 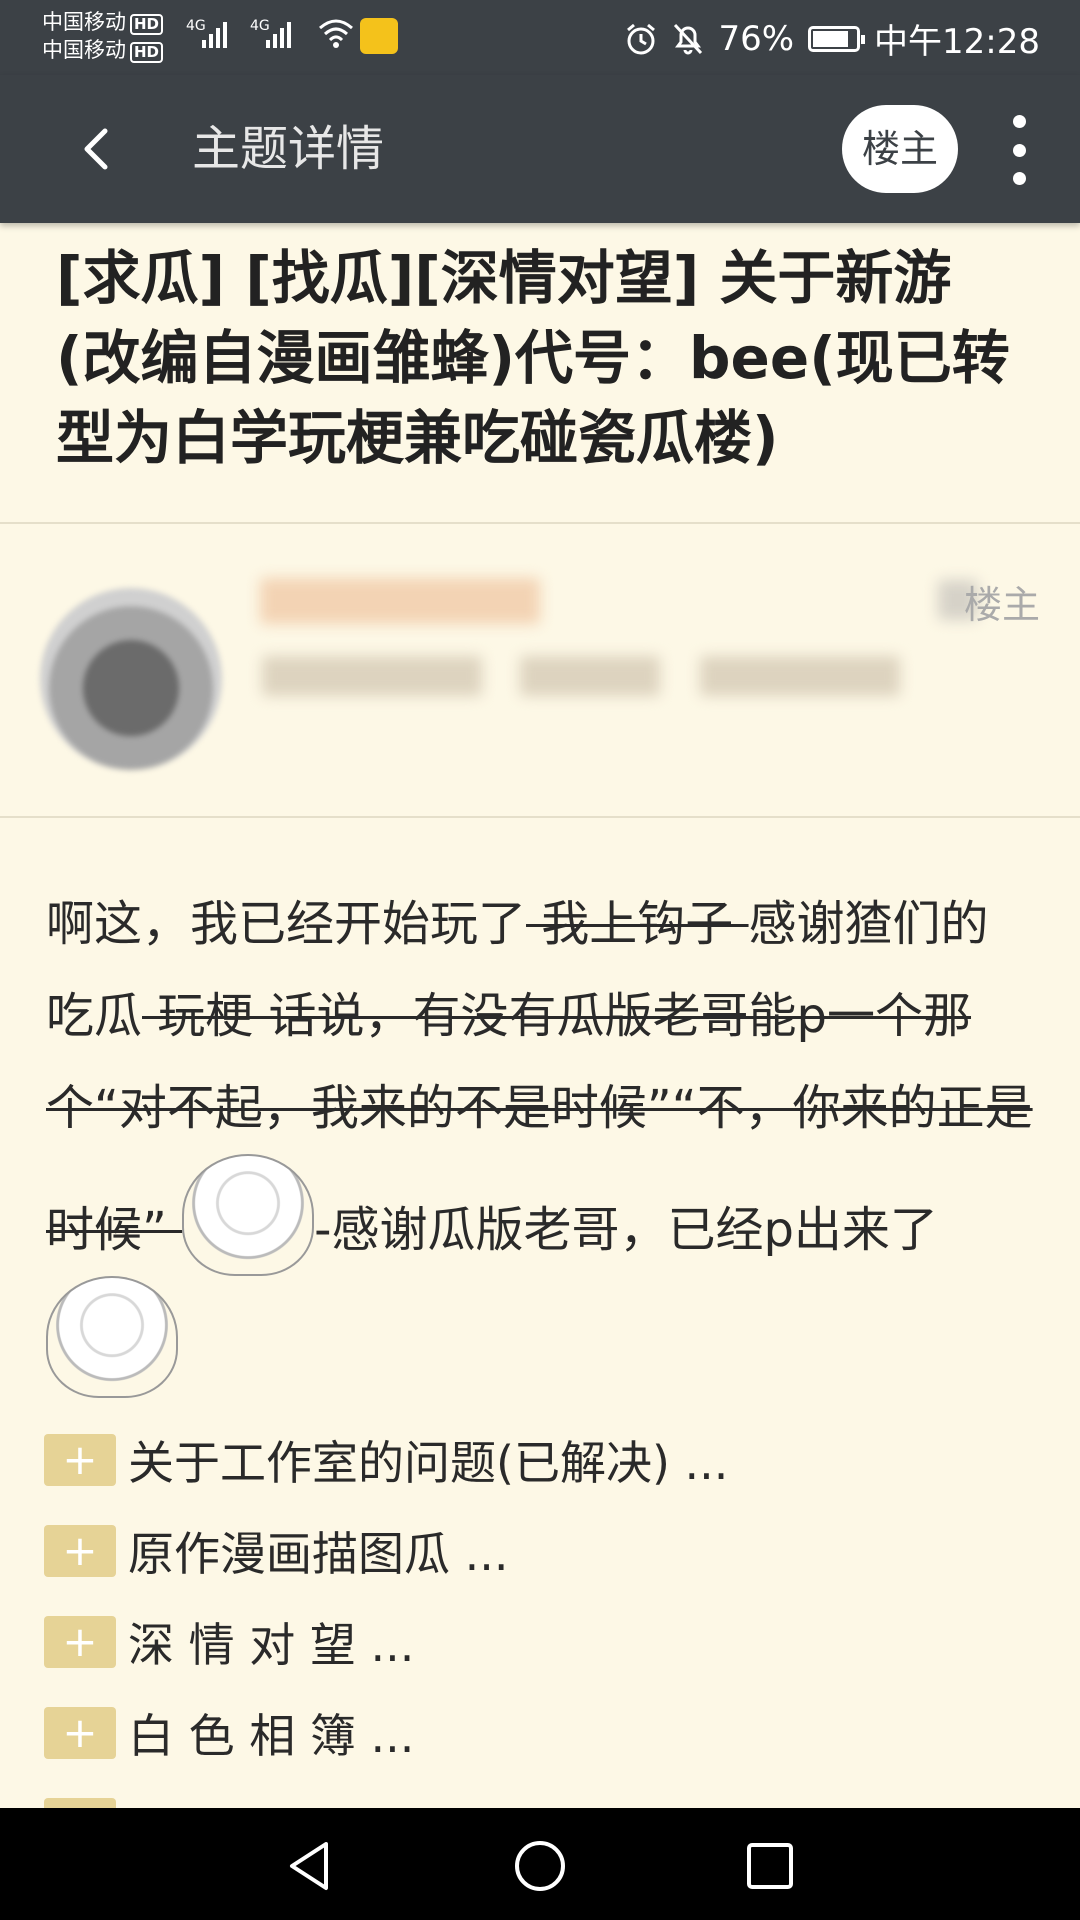 I want to click on mute-icon, so click(x=688, y=38).